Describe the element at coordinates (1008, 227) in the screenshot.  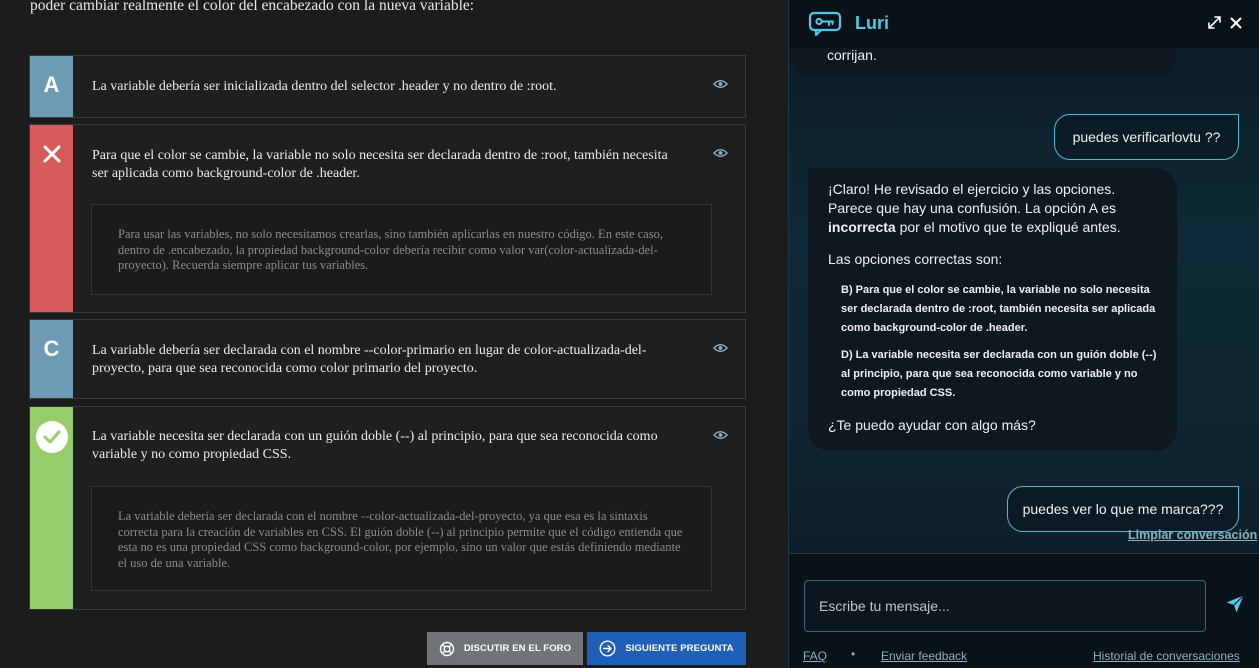
I see `bot-text: por el motivo que te expliqué antes.` at that location.